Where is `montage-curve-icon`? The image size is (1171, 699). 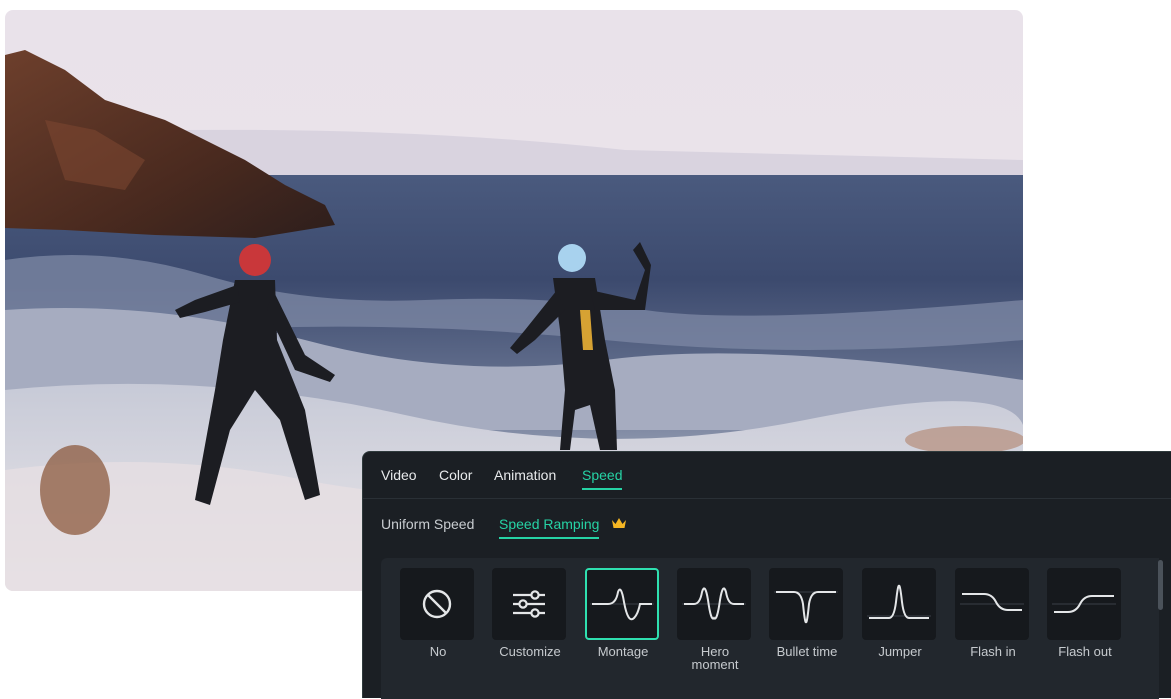 montage-curve-icon is located at coordinates (622, 604).